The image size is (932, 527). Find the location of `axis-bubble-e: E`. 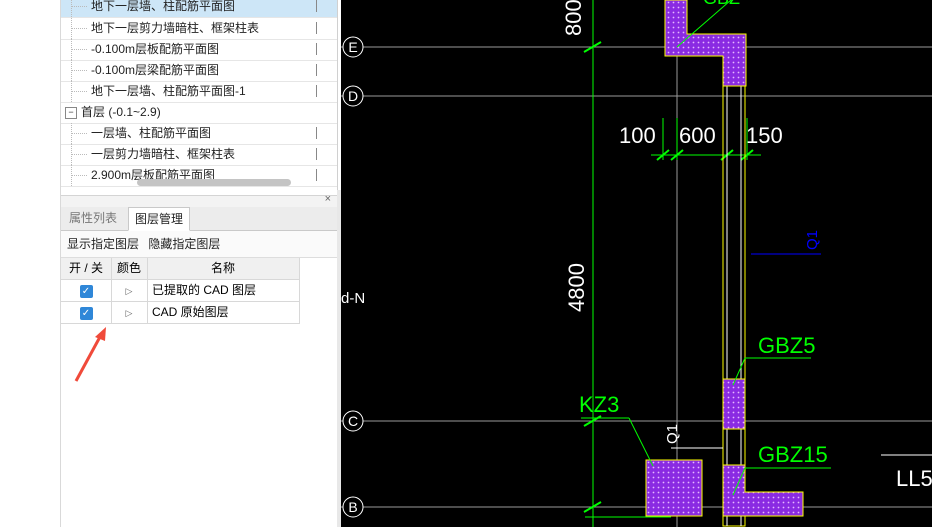

axis-bubble-e: E is located at coordinates (353, 47).